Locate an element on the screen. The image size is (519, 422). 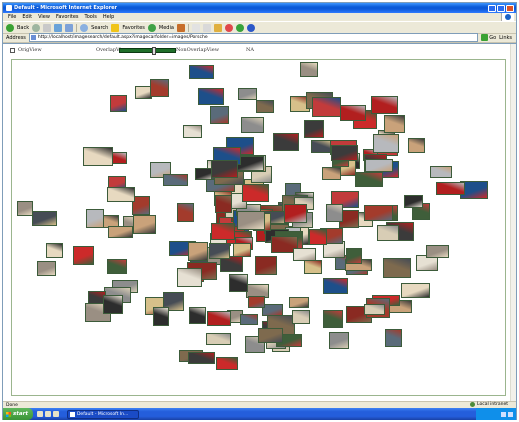
minimize-button is located at coordinates (492, 8).